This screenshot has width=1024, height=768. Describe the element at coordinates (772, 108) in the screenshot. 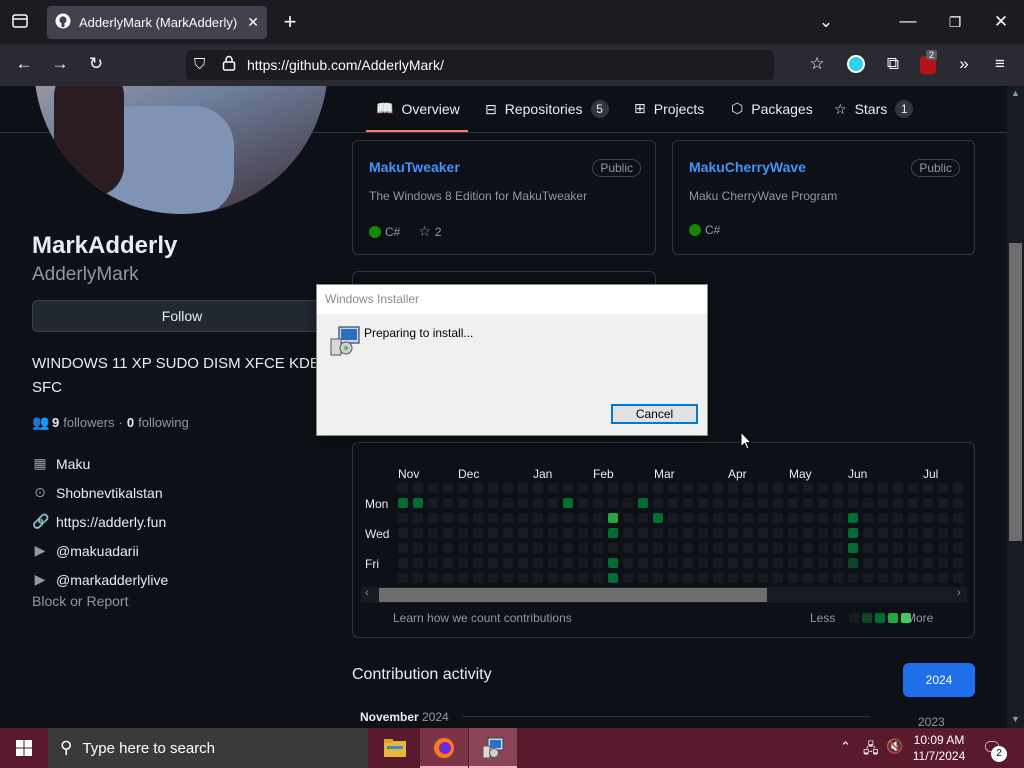

I see `tab-packages: ⬡ Packages` at that location.